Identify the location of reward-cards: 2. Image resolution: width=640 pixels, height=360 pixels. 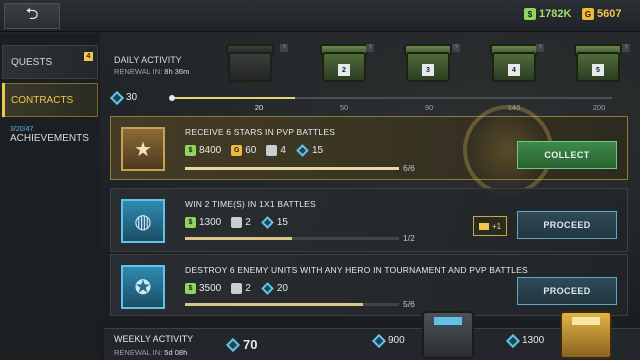
(241, 288).